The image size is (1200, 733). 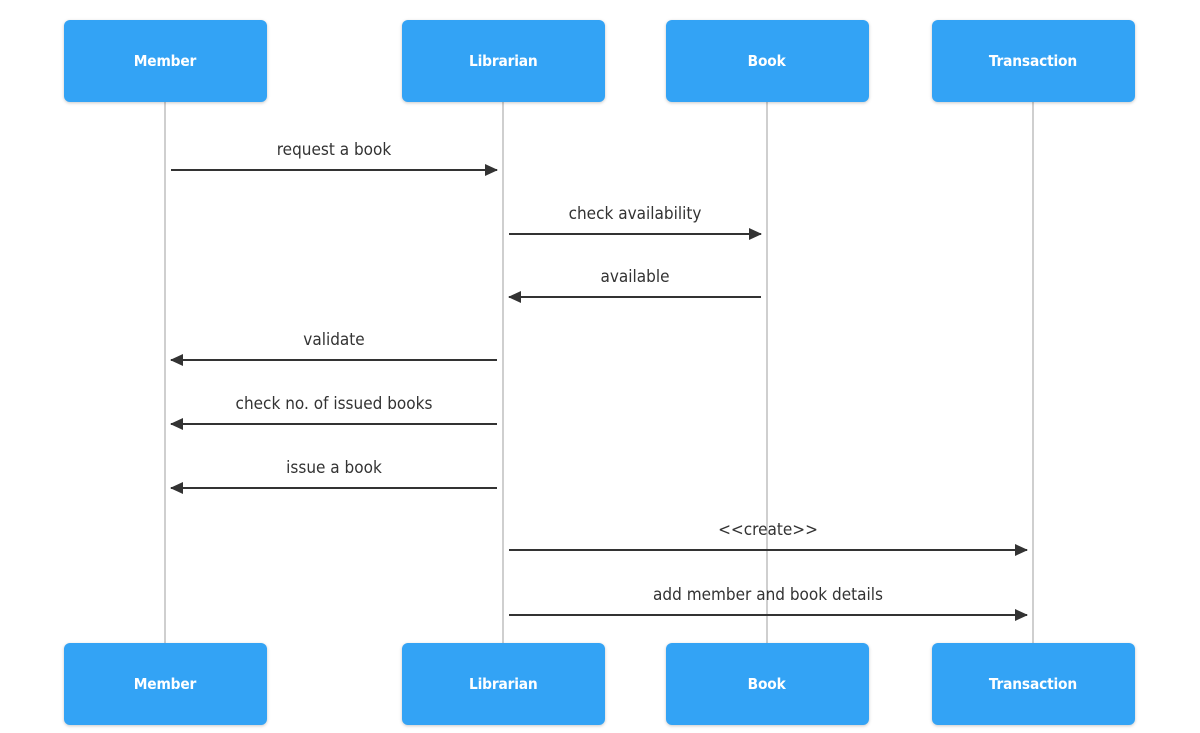 What do you see at coordinates (503, 372) in the screenshot?
I see `lifeline-librarian` at bounding box center [503, 372].